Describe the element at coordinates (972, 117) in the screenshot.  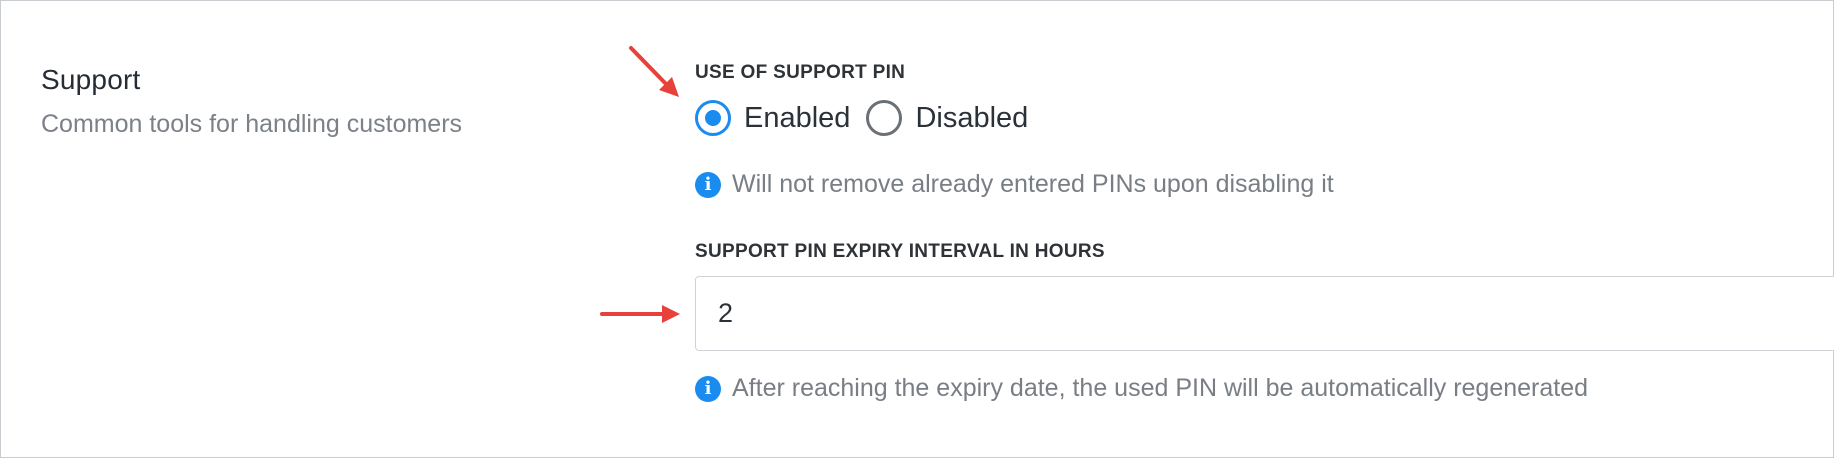
I see `radio-disabled-label: Disabled` at that location.